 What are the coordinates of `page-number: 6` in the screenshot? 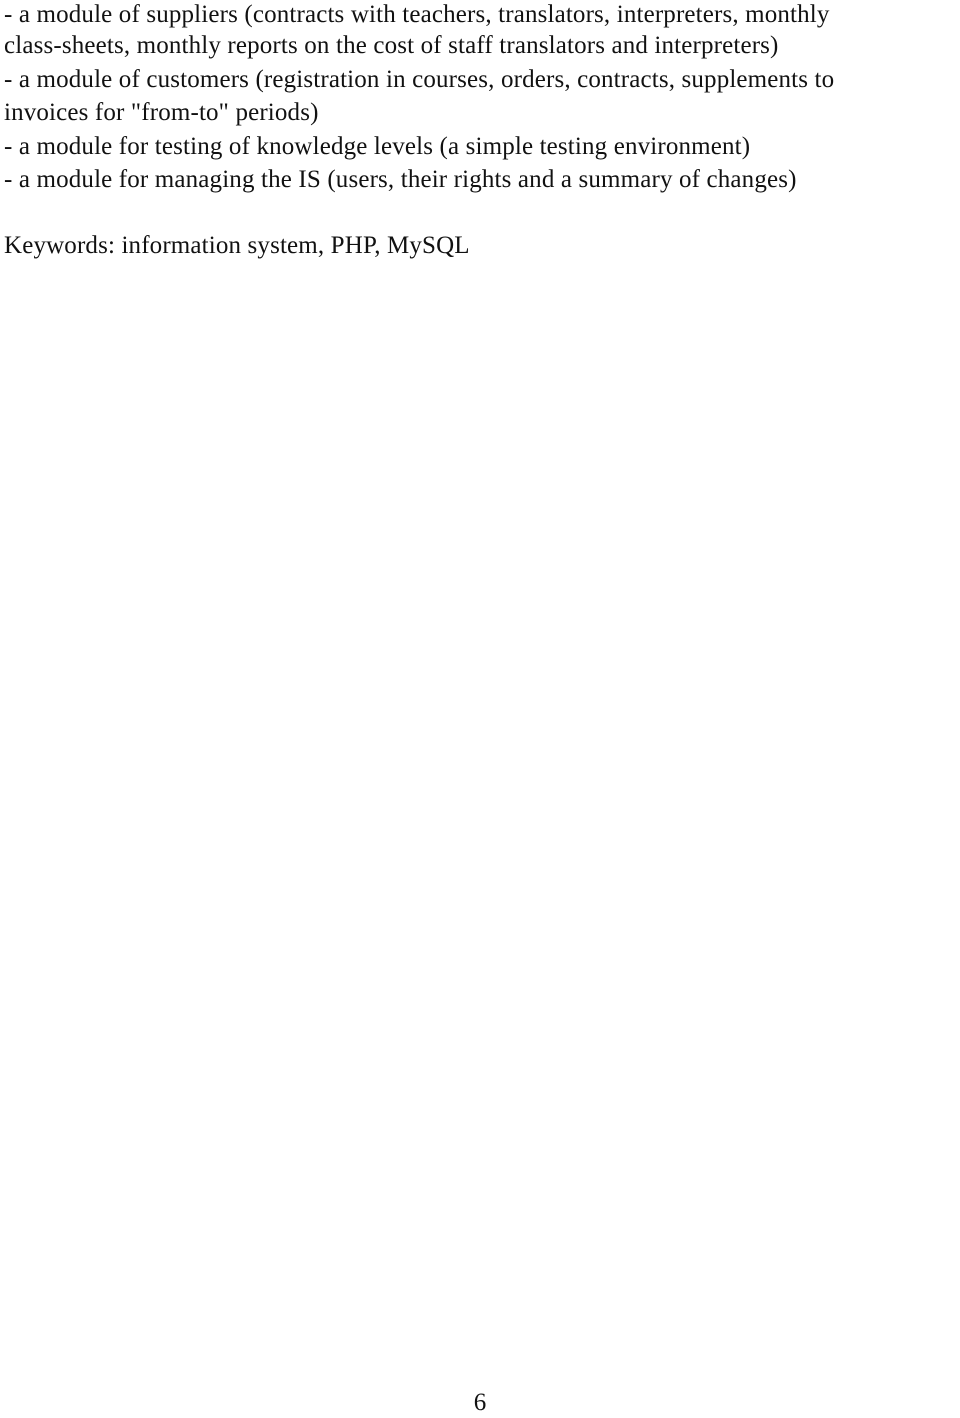 It's located at (480, 1402).